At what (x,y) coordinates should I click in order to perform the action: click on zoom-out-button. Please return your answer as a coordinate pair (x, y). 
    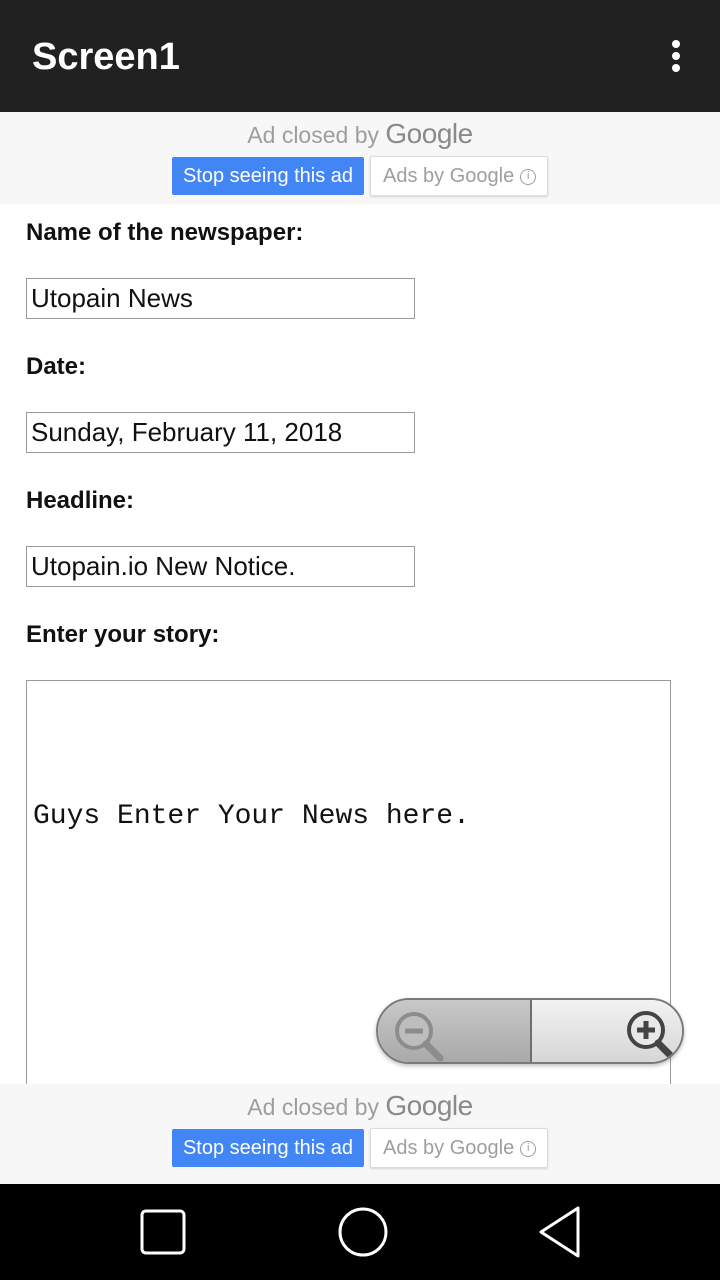
    Looking at the image, I should click on (455, 1031).